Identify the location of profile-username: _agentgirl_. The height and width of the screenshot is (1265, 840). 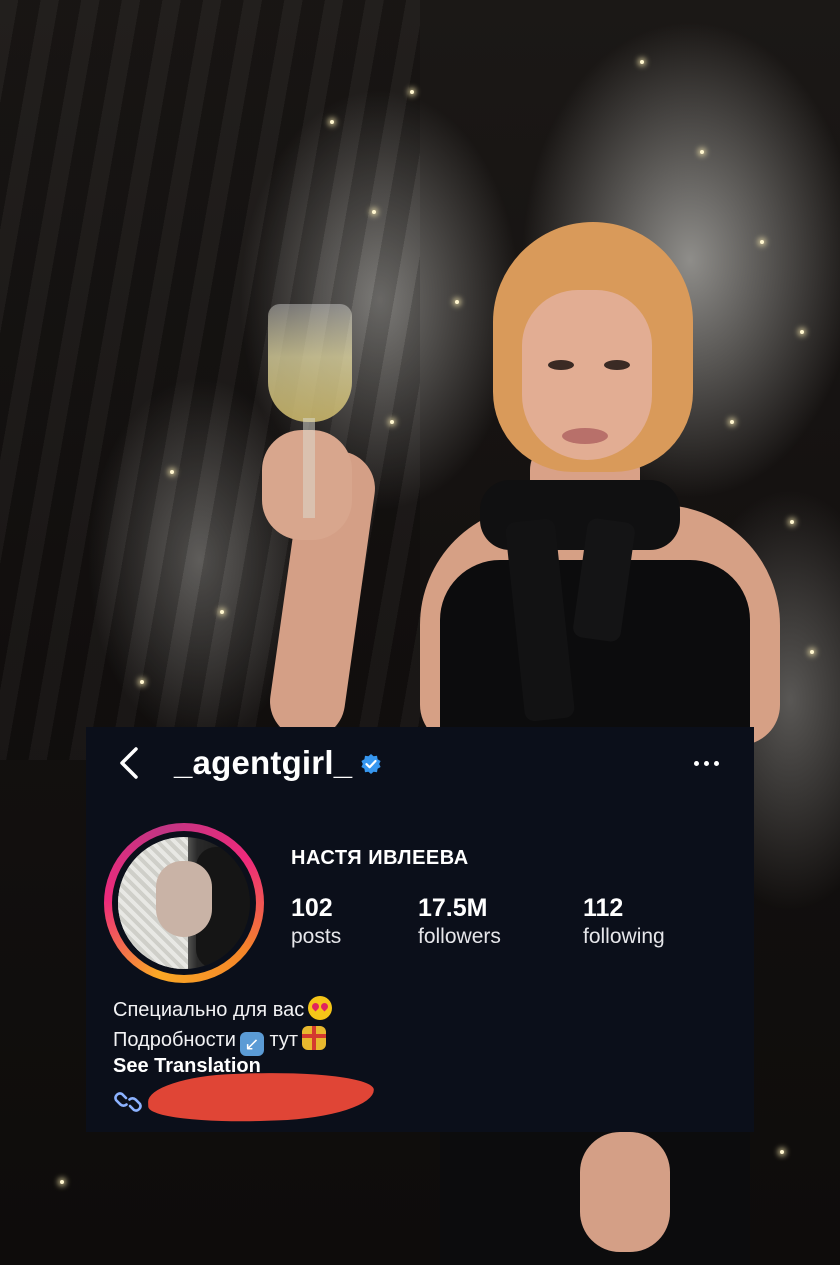
(263, 762).